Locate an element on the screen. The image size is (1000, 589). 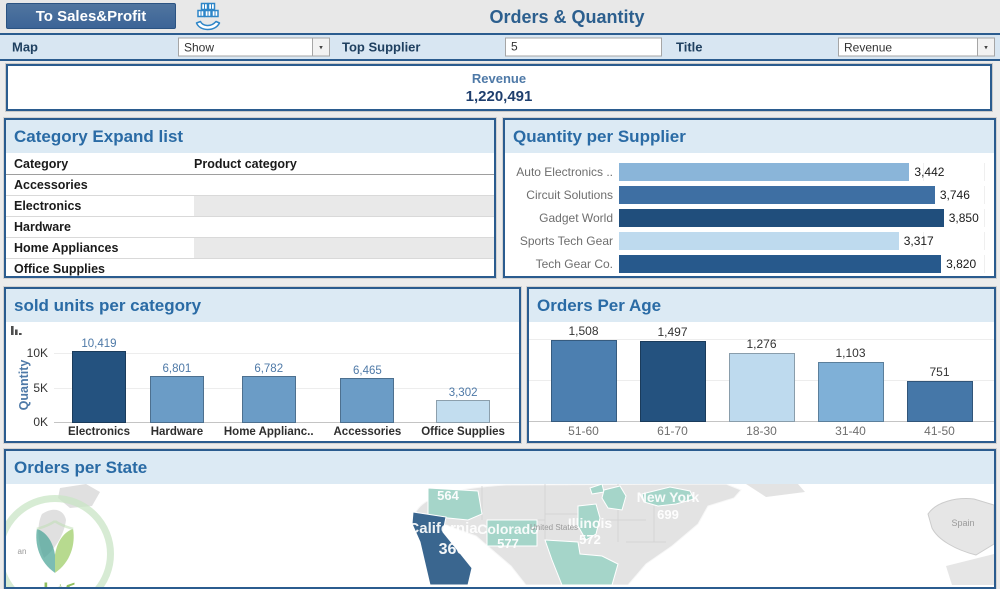
category-cell: Electronics is located at coordinates (48, 206).